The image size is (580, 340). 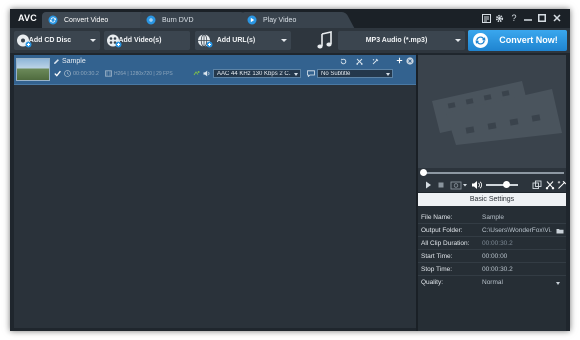 I want to click on close-icon, so click(x=557, y=18).